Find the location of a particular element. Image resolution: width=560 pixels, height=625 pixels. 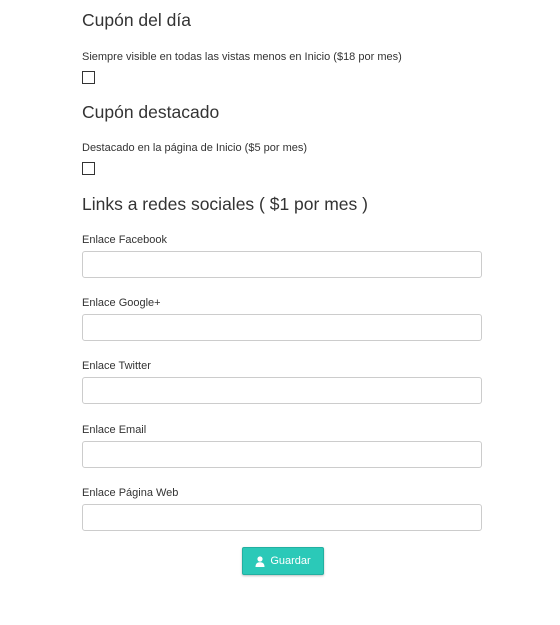

facebook-input is located at coordinates (282, 264).